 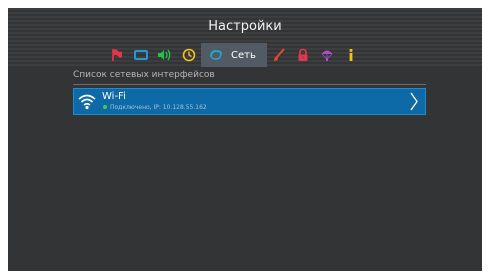 I want to click on brush-icon, so click(x=279, y=54).